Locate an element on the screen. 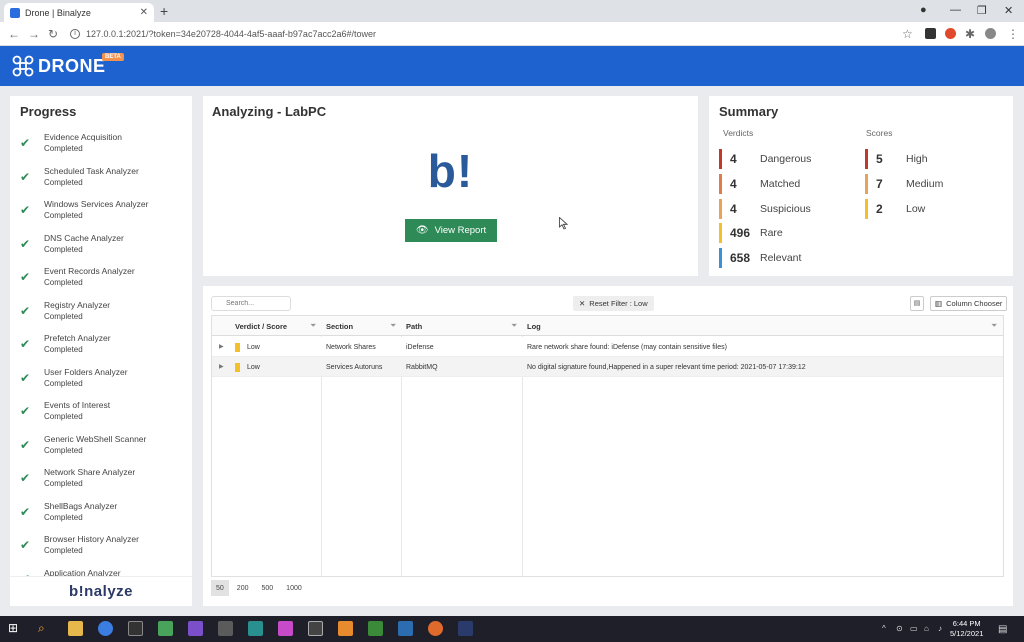 This screenshot has height=642, width=1024. verdict-cell: Low is located at coordinates (275, 347).